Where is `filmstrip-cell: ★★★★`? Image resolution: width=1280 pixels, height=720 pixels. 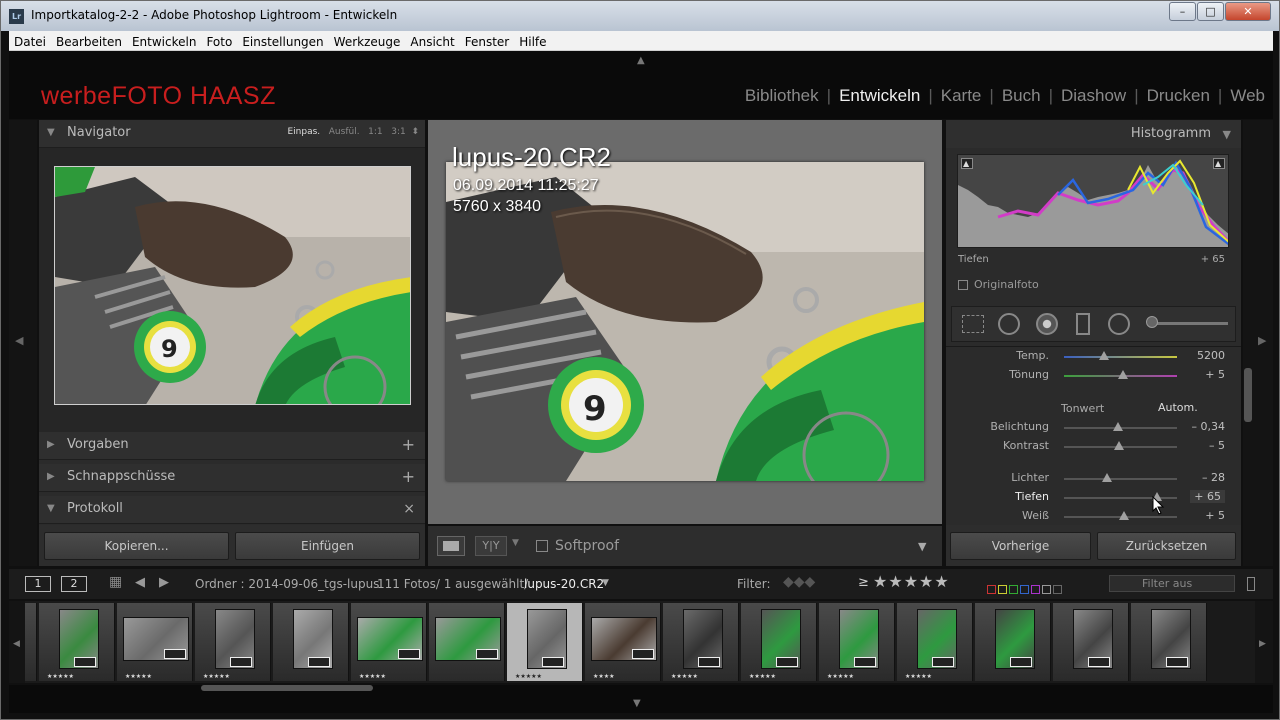 filmstrip-cell: ★★★★ is located at coordinates (623, 642).